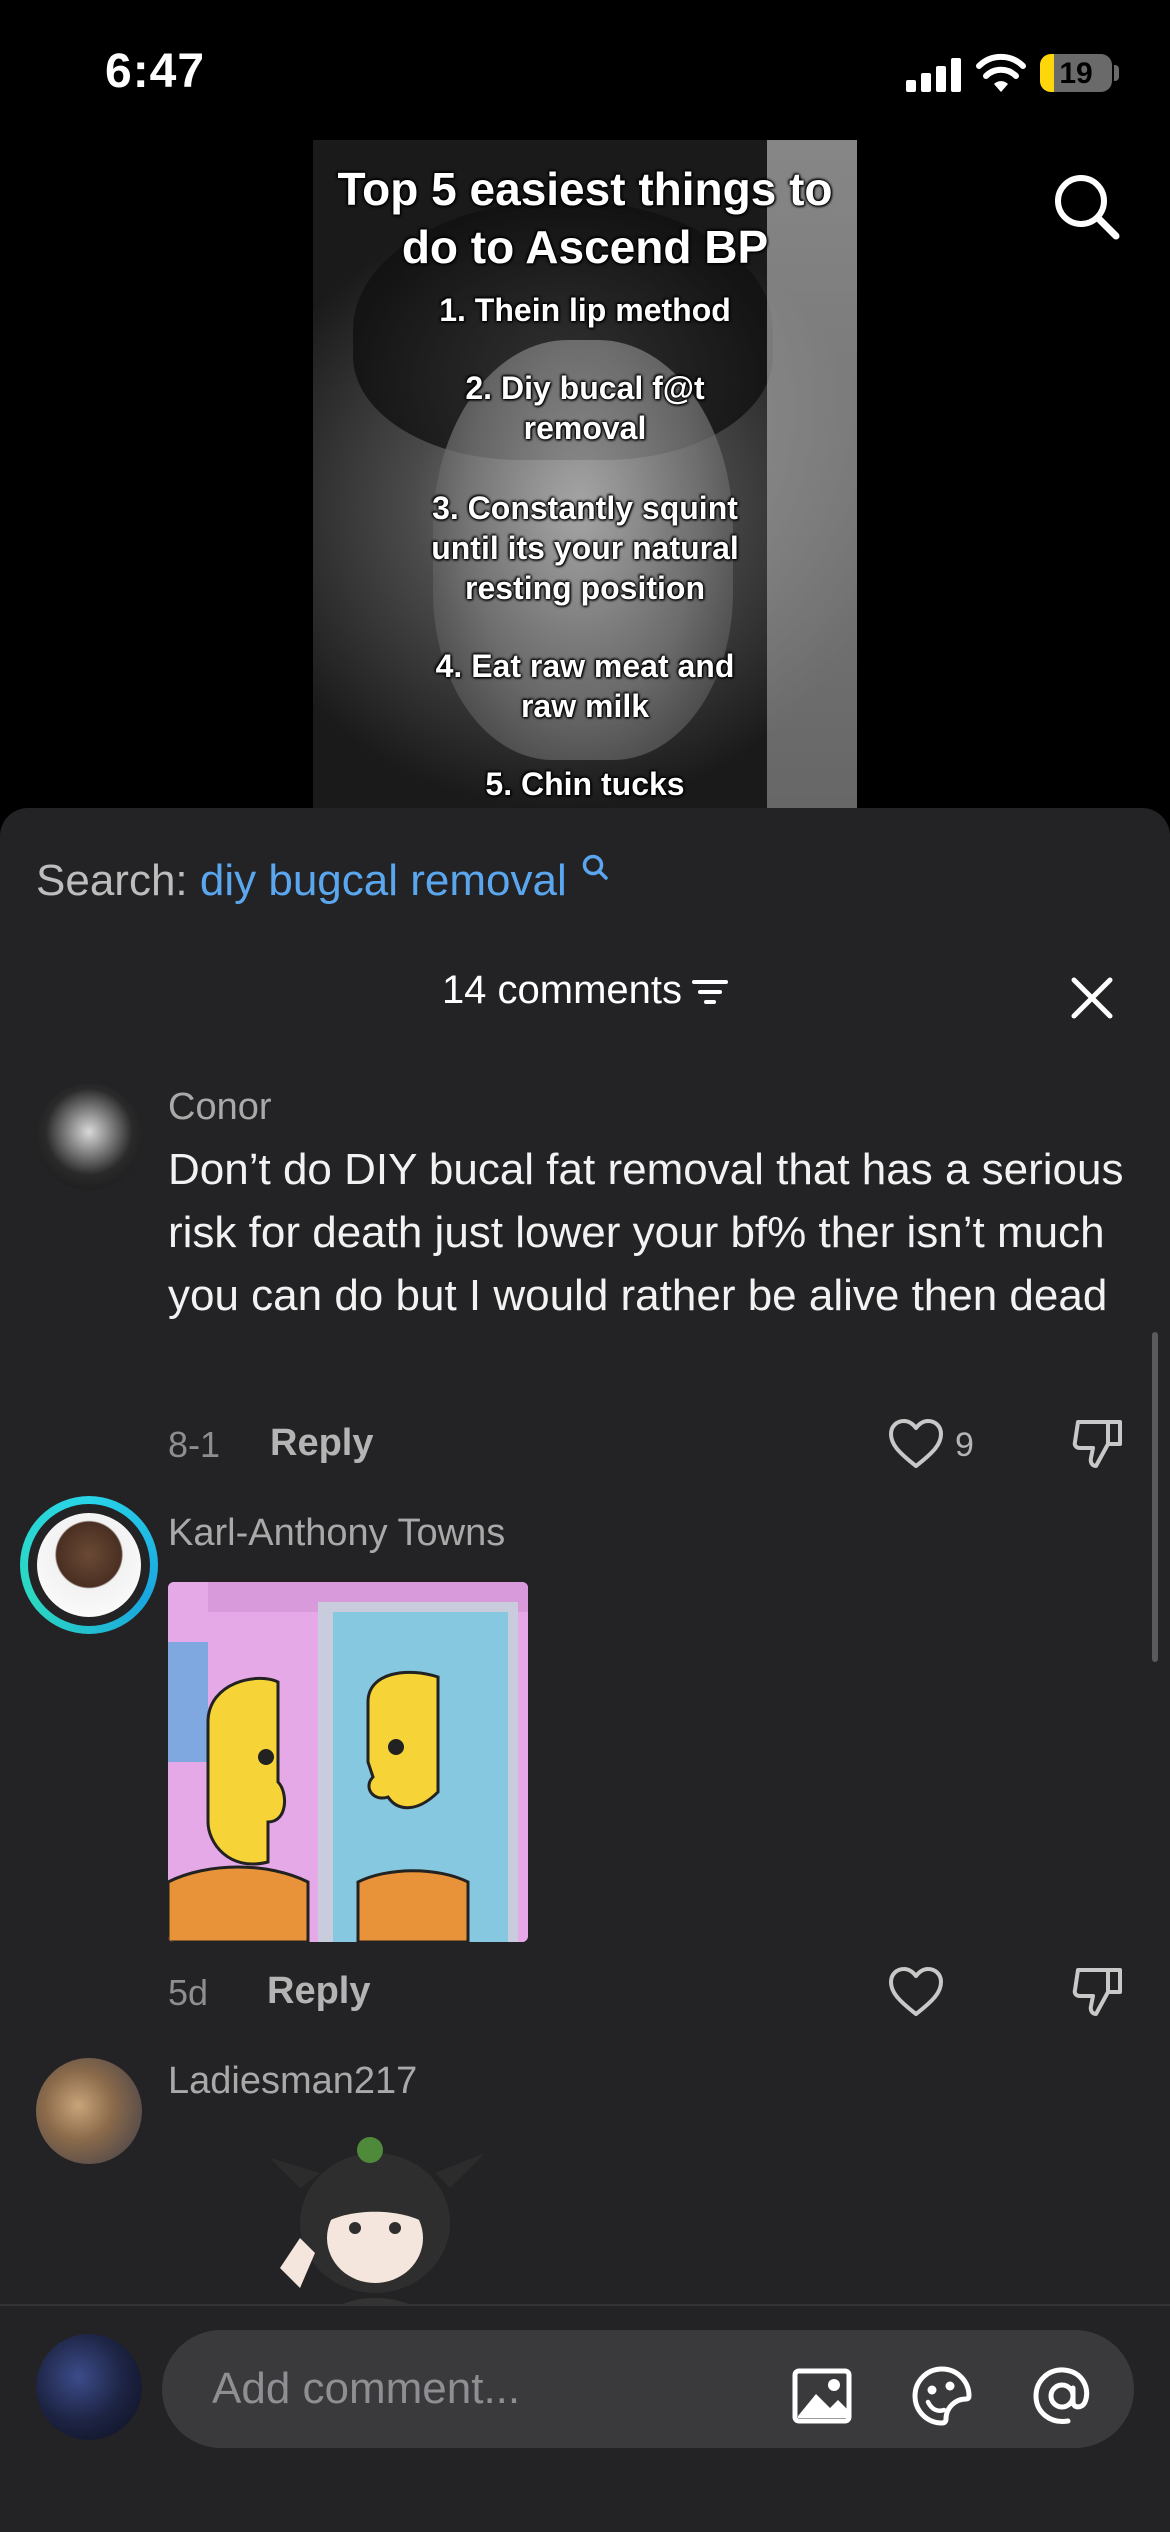 The width and height of the screenshot is (1170, 2532). What do you see at coordinates (585, 686) in the screenshot?
I see `video-item-4: 4. Eat raw meat and raw milk` at bounding box center [585, 686].